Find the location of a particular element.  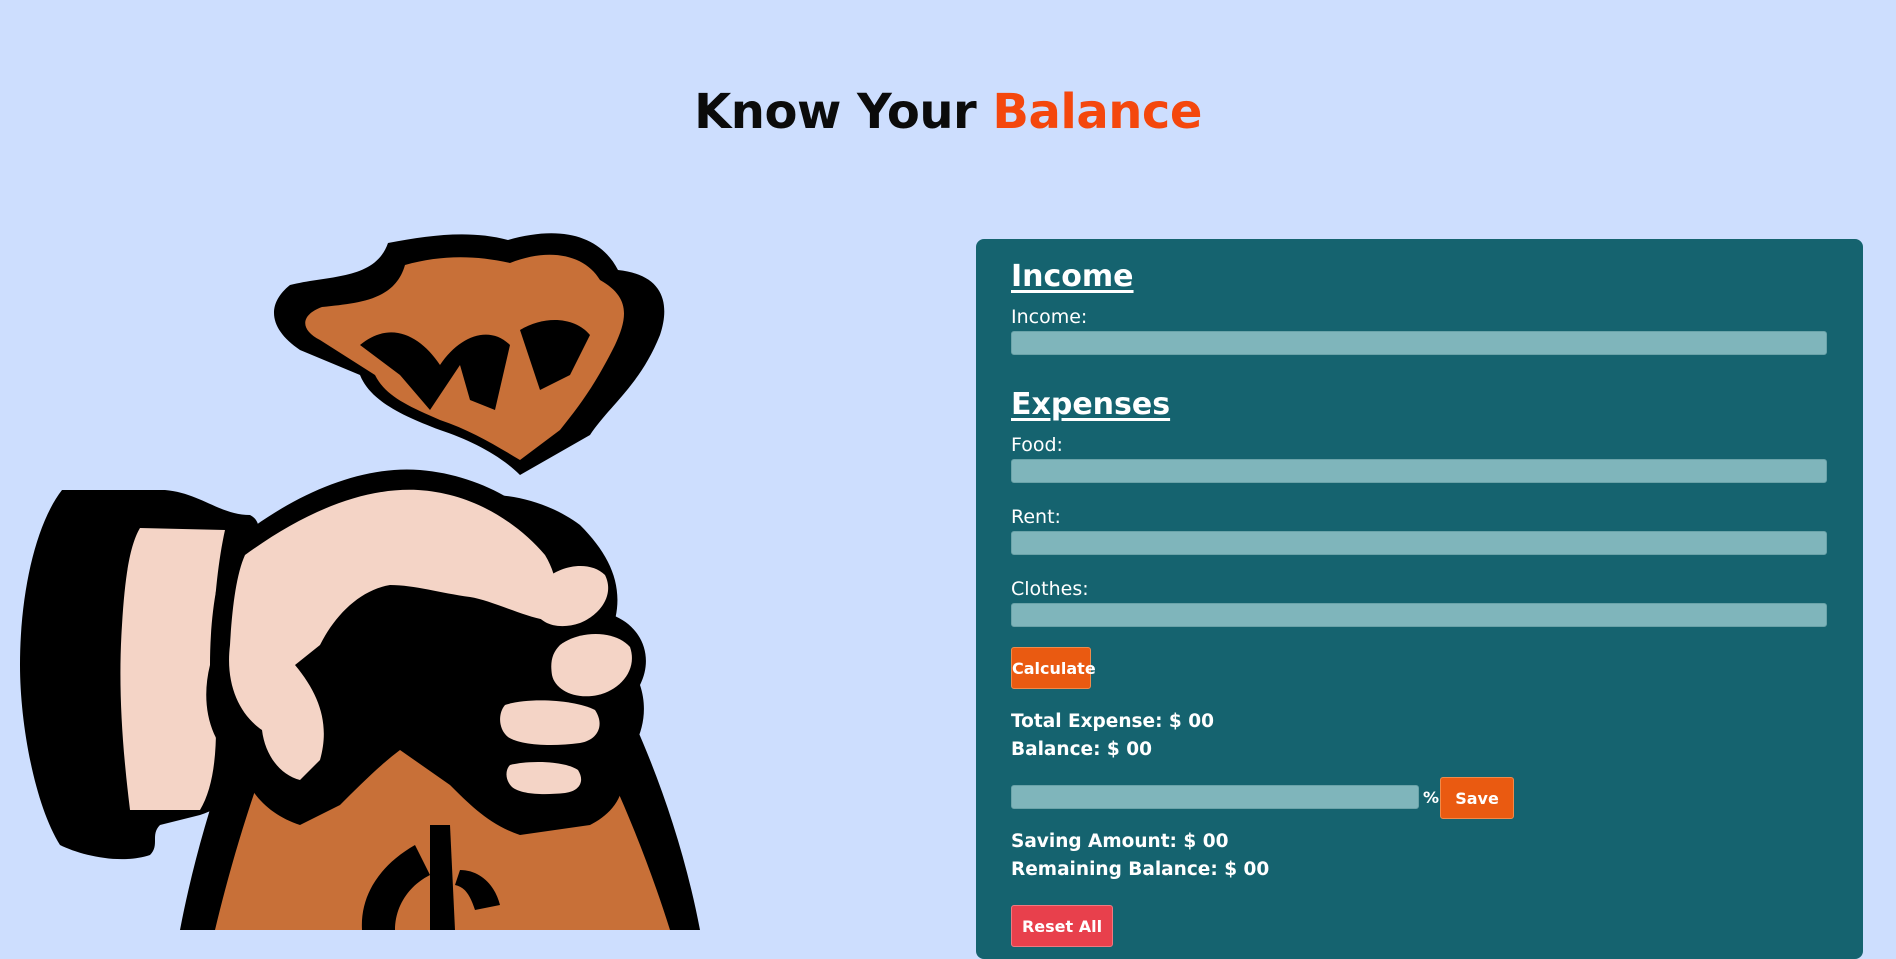

remaining-balance-text: Remaining Balance: $ 00 is located at coordinates (1140, 869).